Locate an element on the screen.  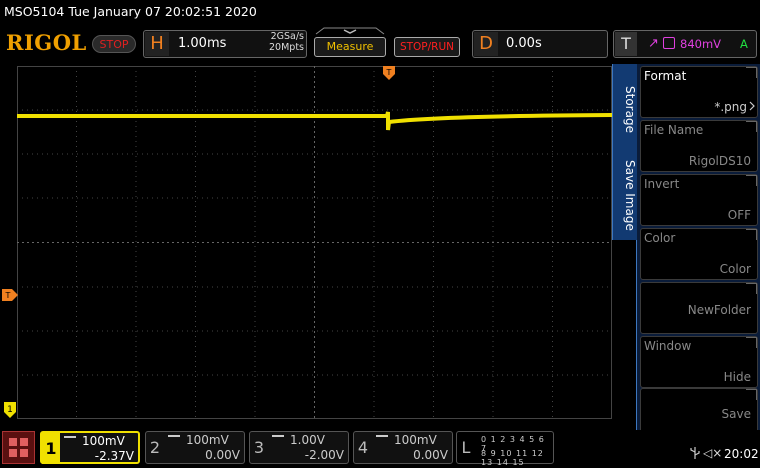
menu-item-value: Color is located at coordinates (735, 269).